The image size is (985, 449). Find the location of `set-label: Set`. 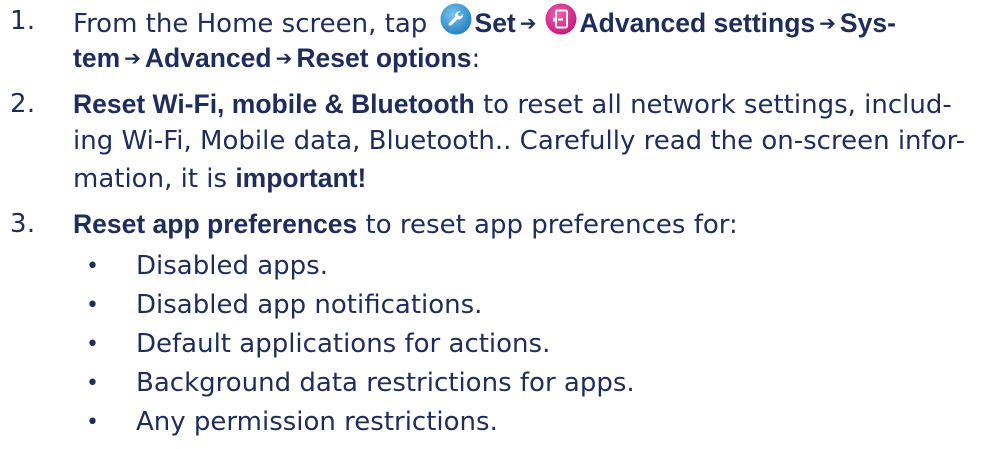

set-label: Set is located at coordinates (495, 23).